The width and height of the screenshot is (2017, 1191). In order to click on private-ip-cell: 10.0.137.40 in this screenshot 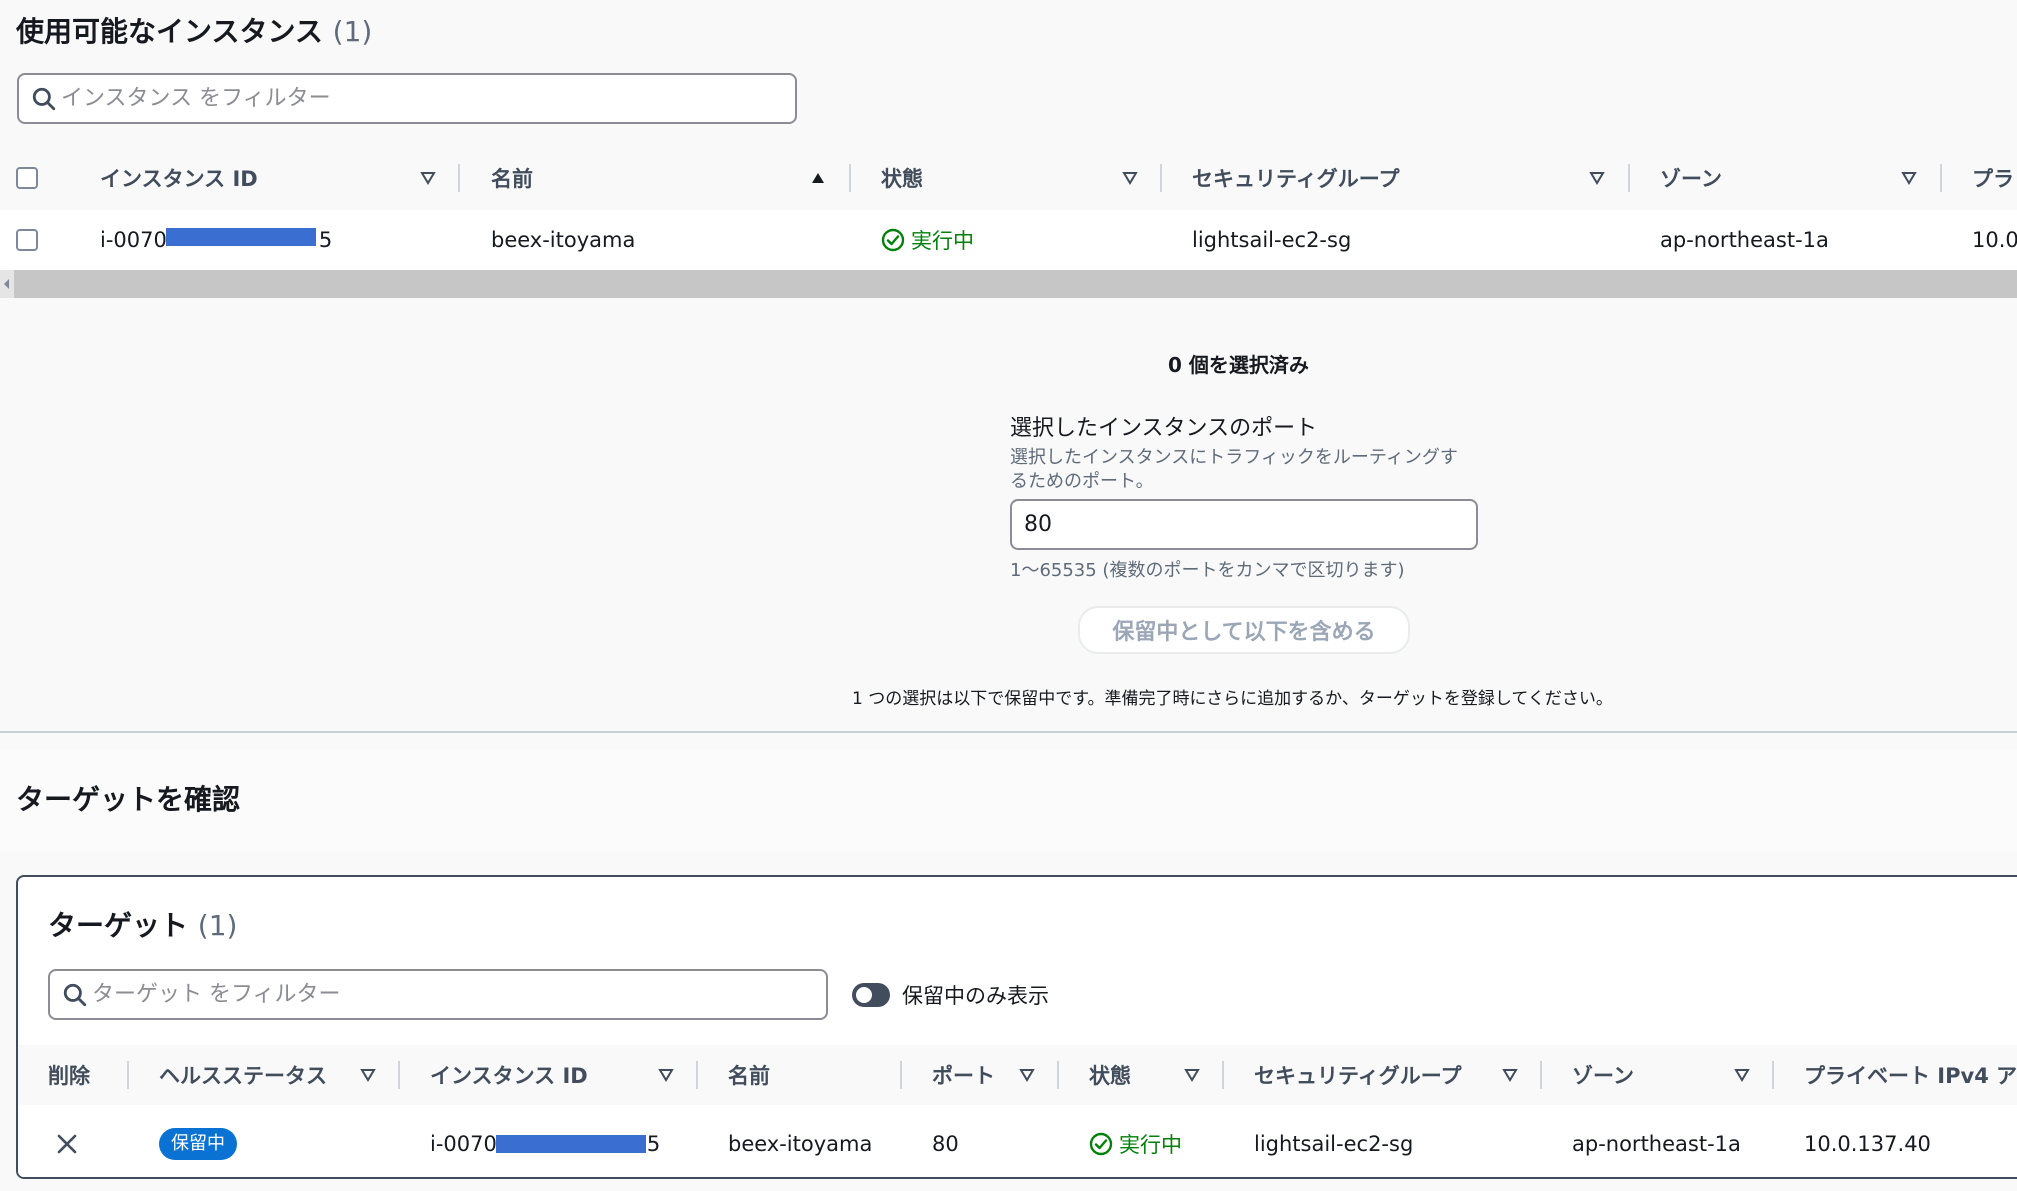, I will do `click(1867, 1144)`.